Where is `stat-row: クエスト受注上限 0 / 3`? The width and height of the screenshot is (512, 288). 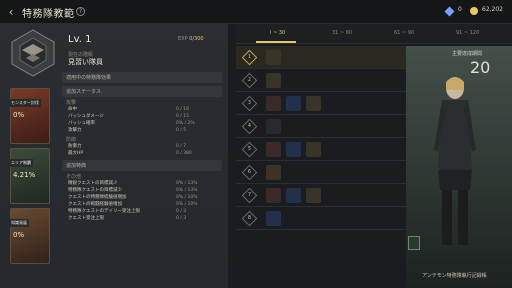 stat-row: クエスト受注上限 0 / 3 is located at coordinates (127, 218).